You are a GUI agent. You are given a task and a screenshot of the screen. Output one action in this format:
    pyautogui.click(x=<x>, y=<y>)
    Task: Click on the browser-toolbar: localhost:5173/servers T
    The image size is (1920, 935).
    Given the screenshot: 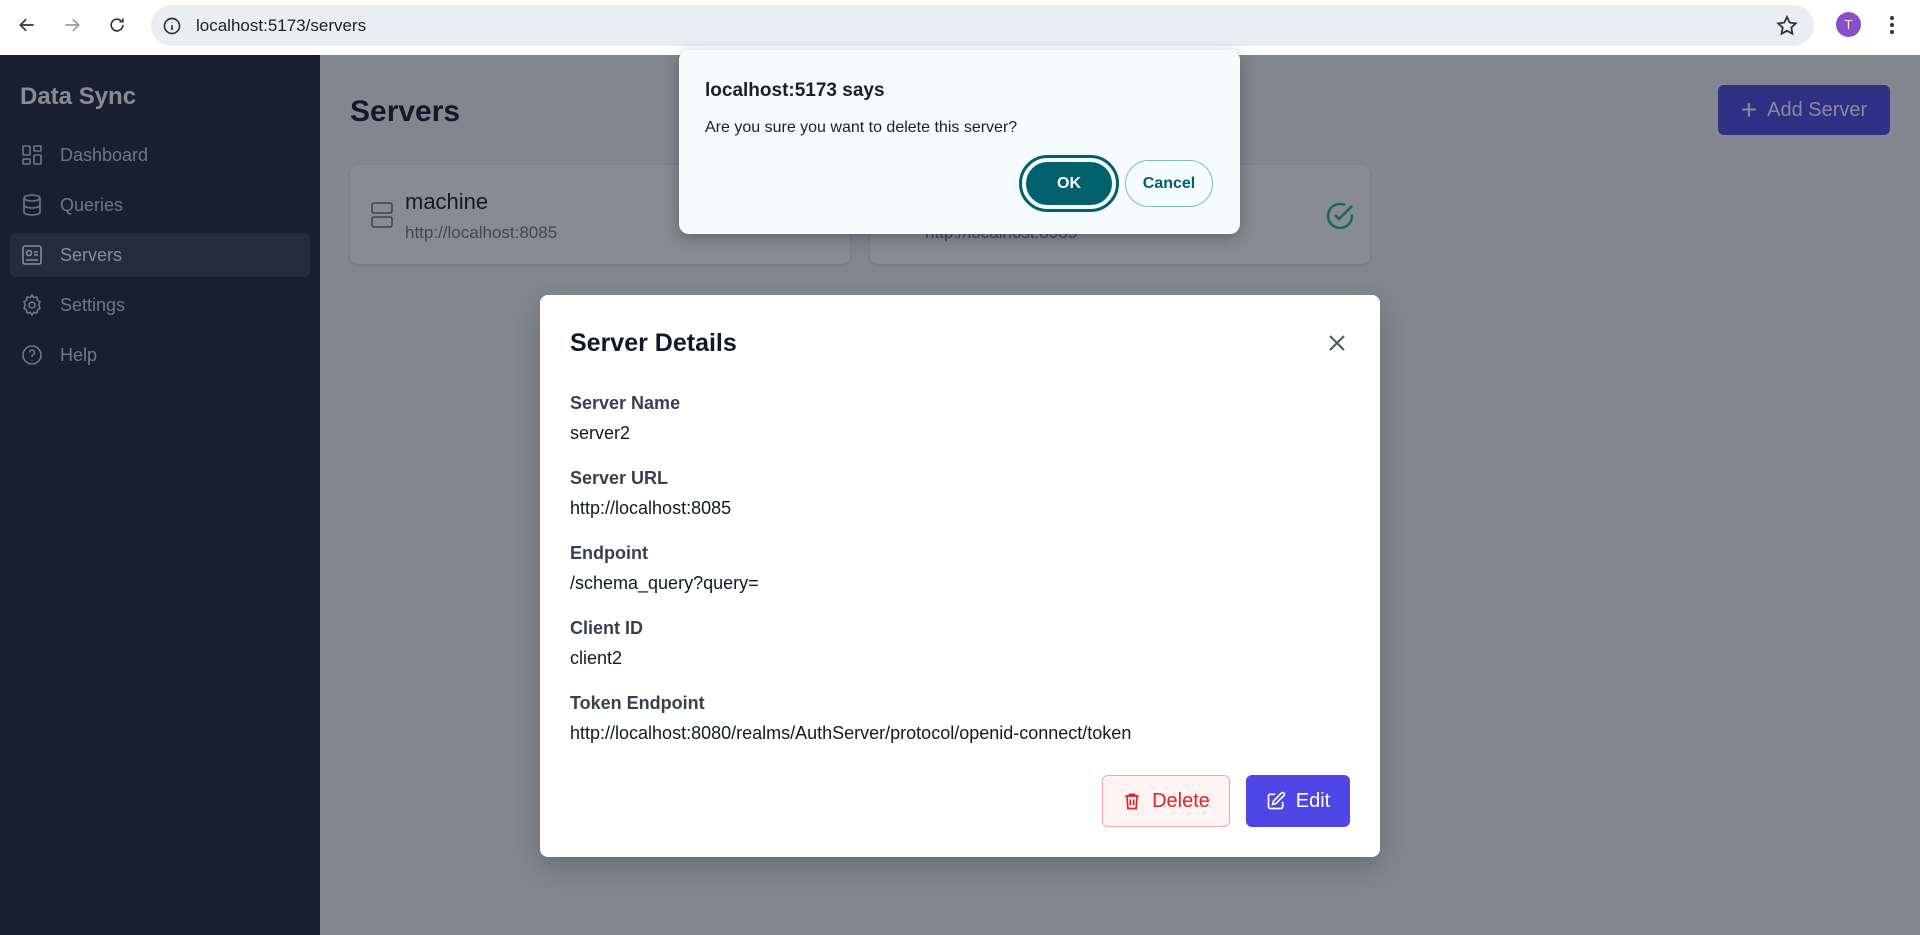 What is the action you would take?
    pyautogui.click(x=960, y=27)
    